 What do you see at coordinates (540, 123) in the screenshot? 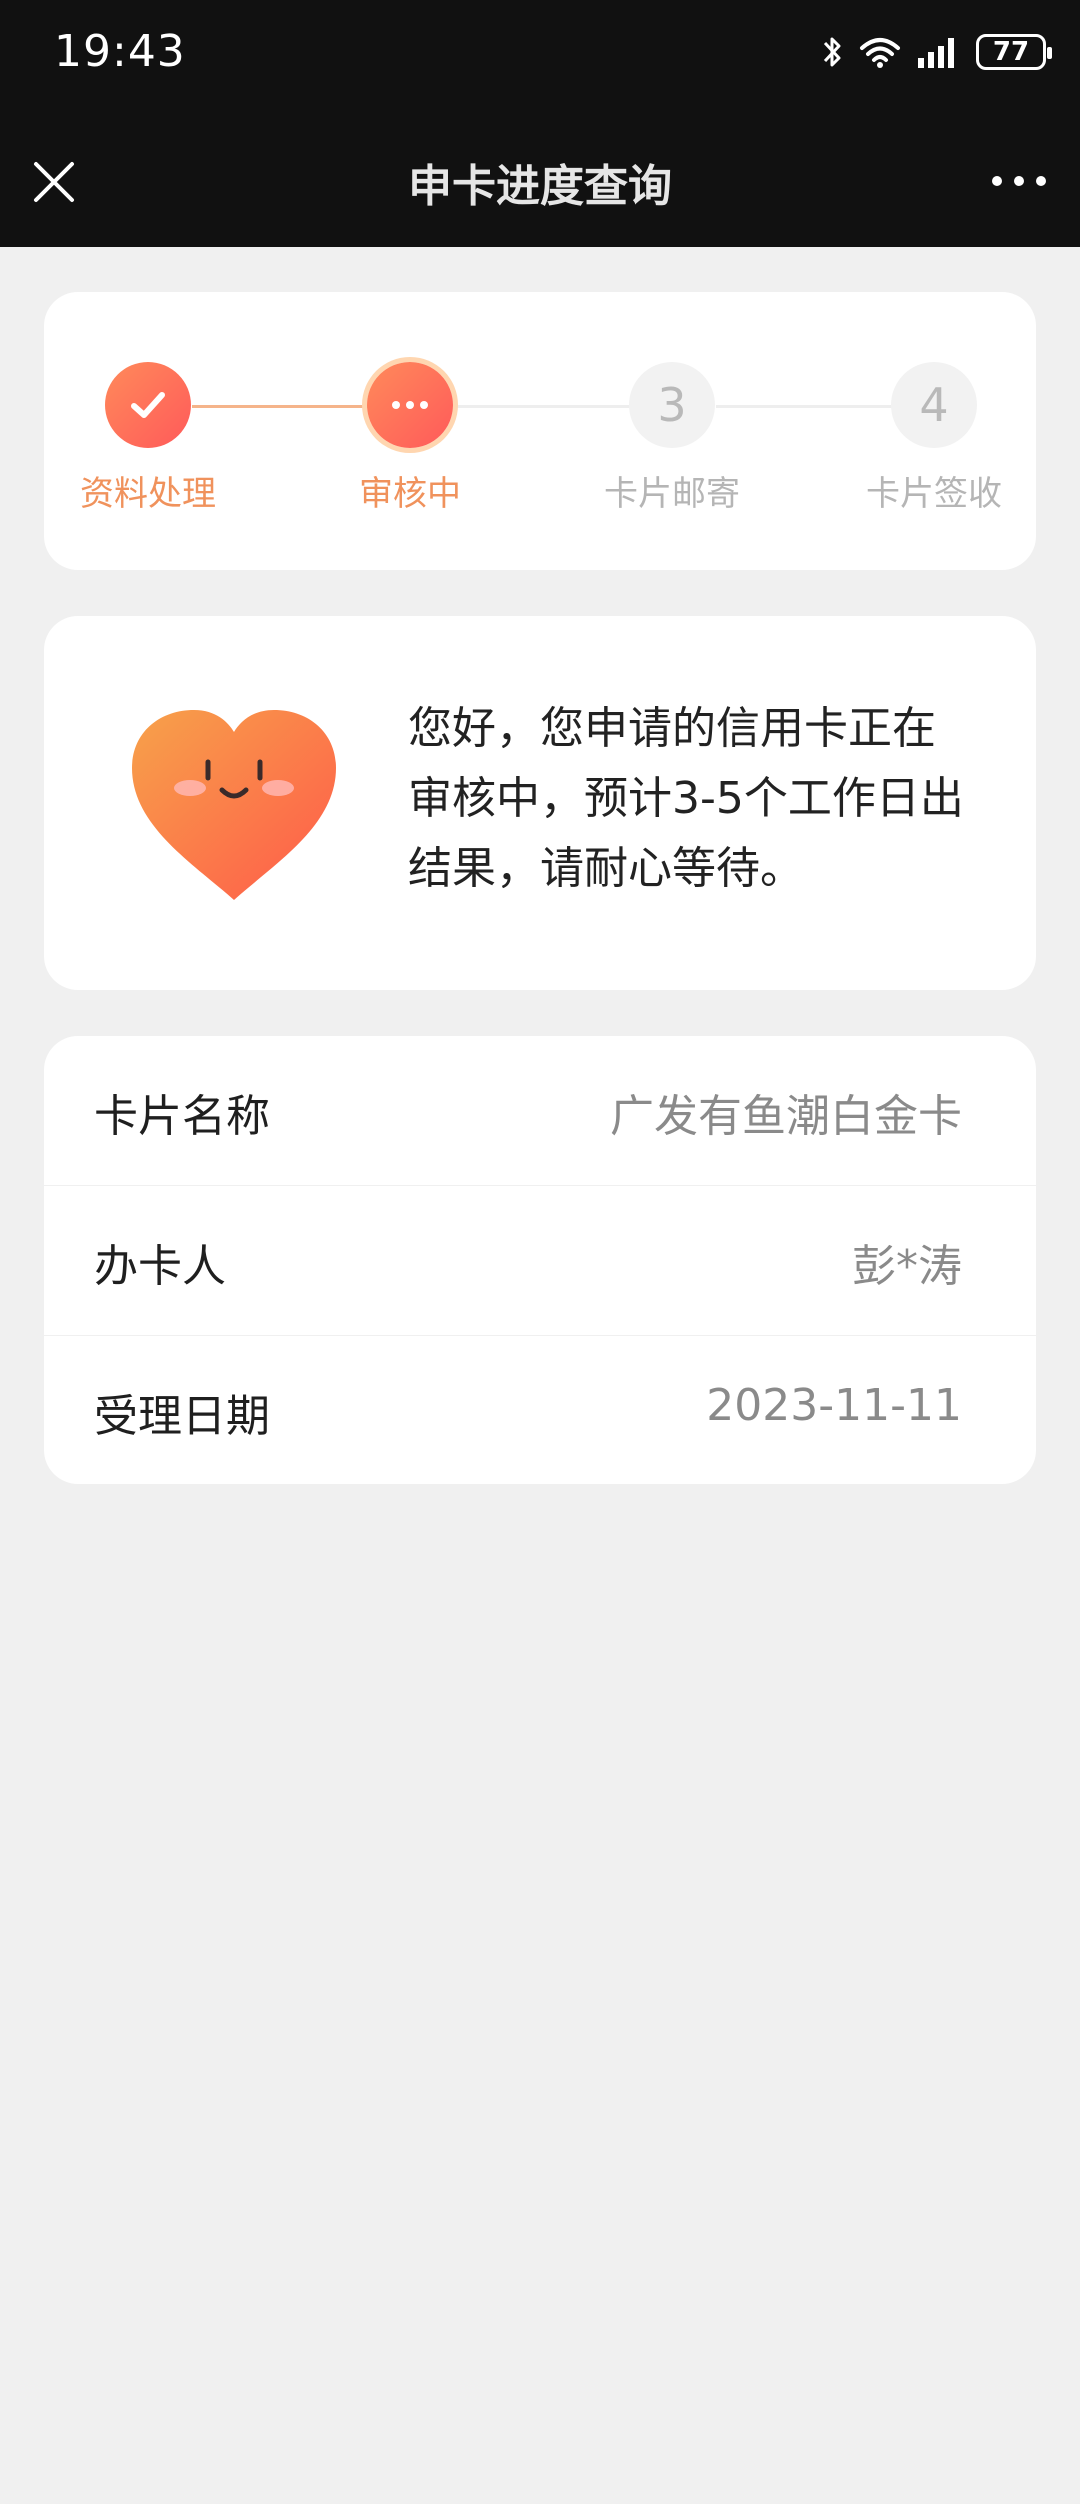
I see `top-bar: 19:43 77 申卡进度查询` at bounding box center [540, 123].